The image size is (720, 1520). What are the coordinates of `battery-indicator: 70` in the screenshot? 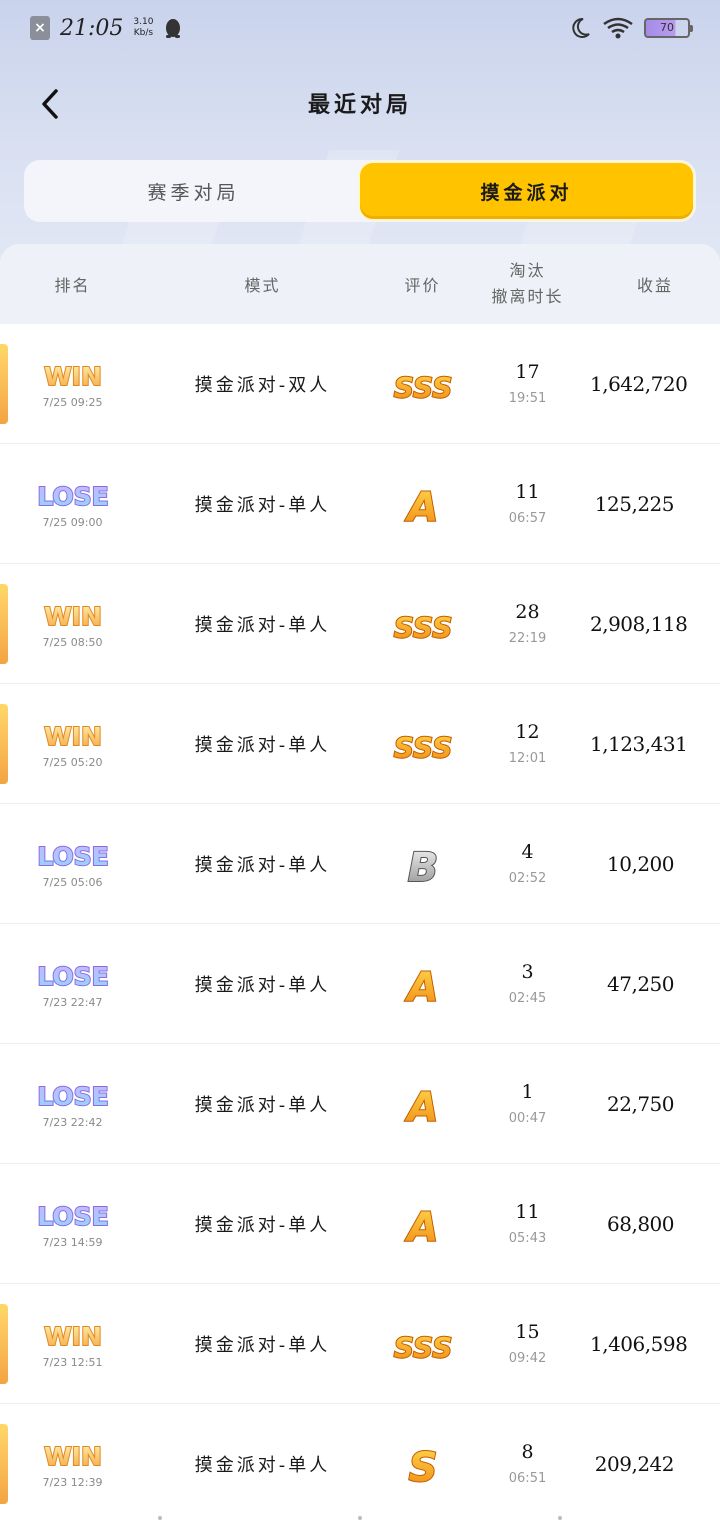 It's located at (668, 28).